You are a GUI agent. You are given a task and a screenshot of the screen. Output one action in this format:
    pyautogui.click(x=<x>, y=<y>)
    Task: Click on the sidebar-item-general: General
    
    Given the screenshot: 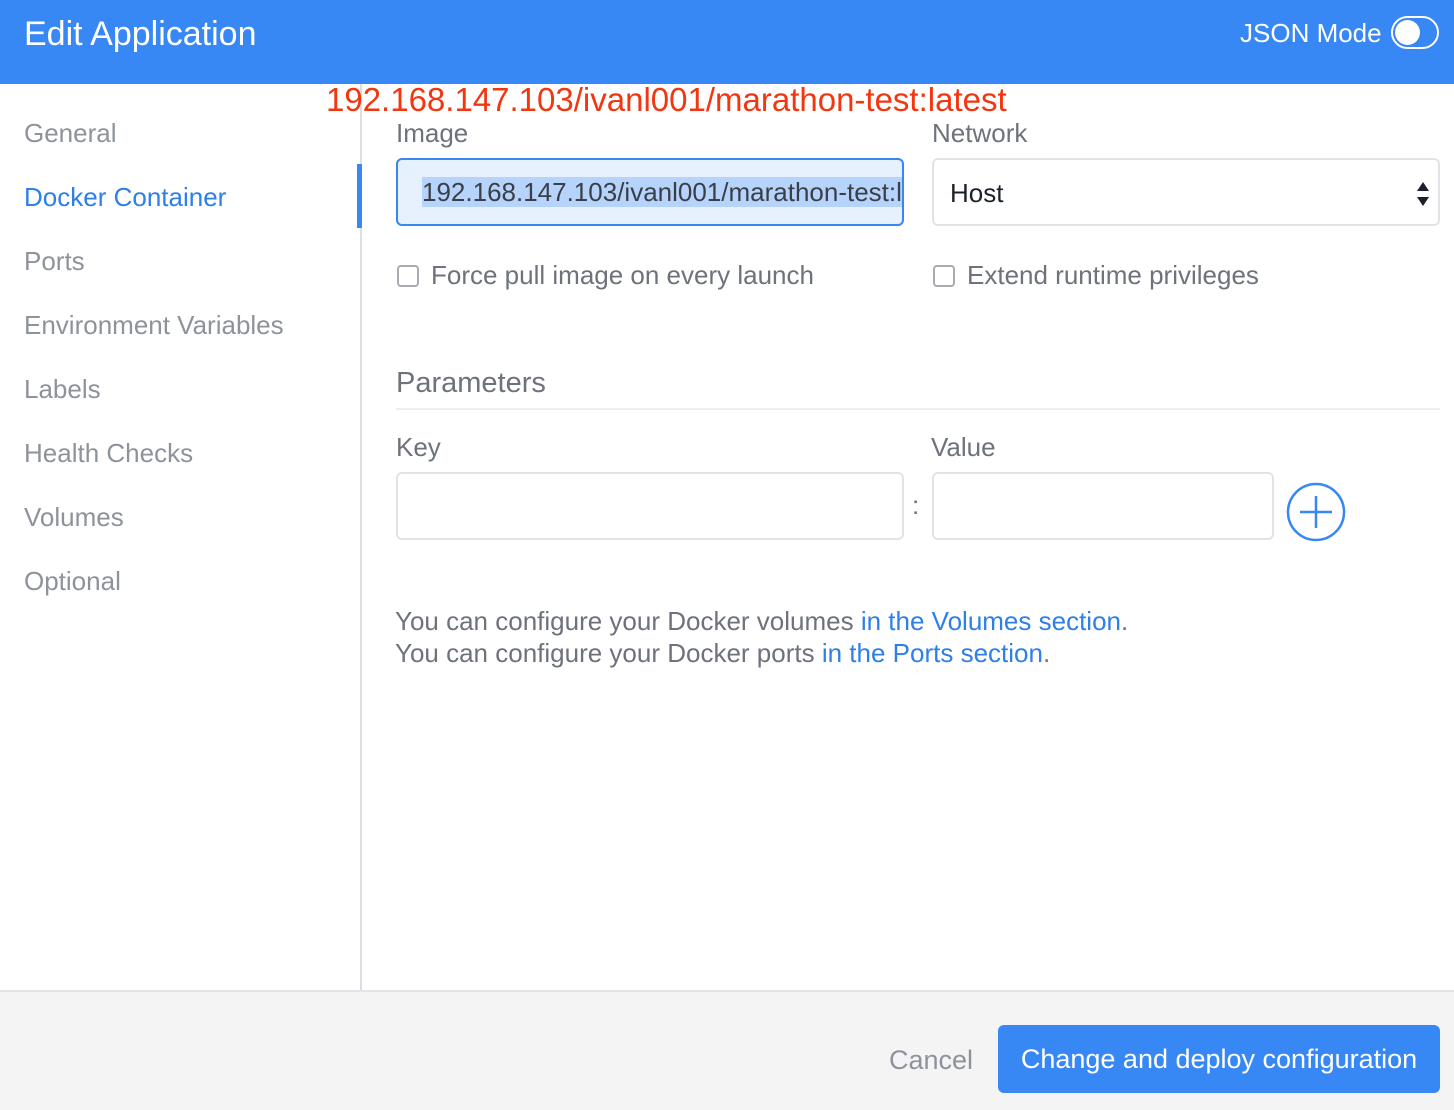 What is the action you would take?
    pyautogui.click(x=70, y=133)
    